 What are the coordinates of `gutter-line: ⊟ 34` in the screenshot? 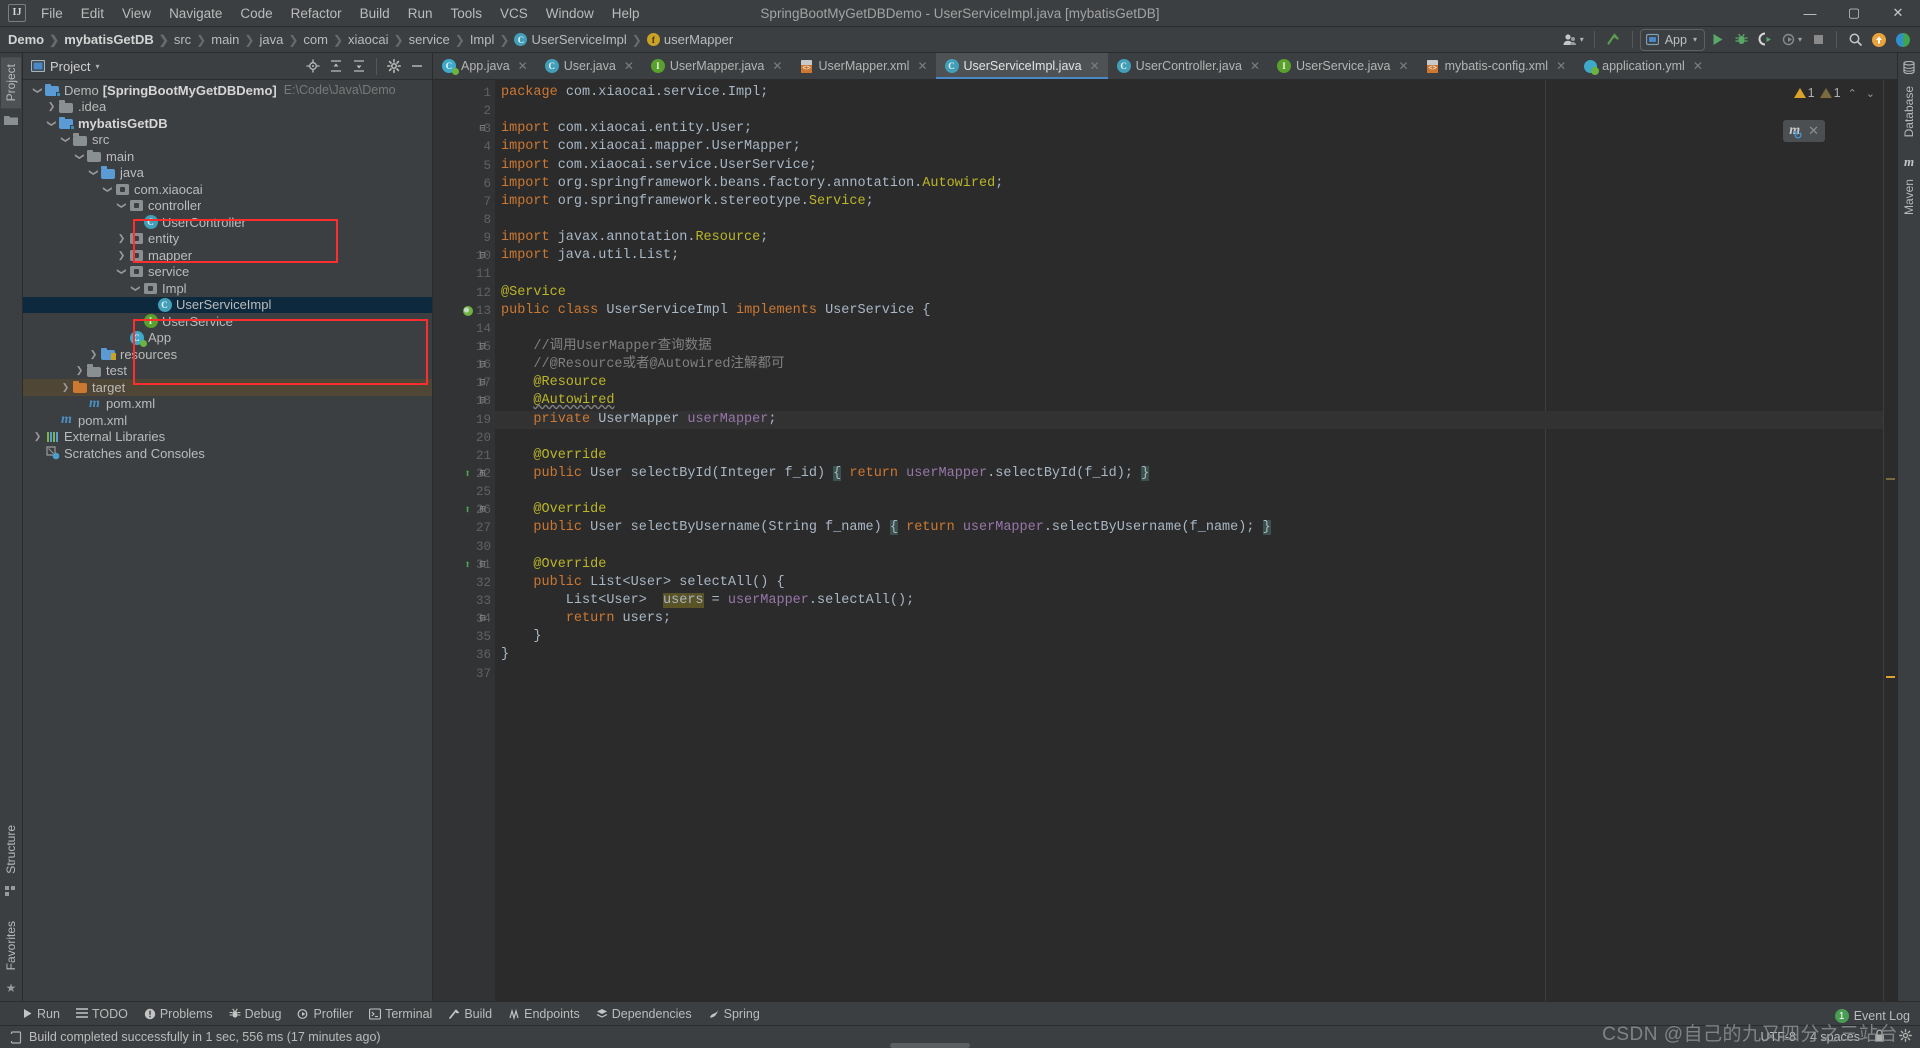 It's located at (464, 619).